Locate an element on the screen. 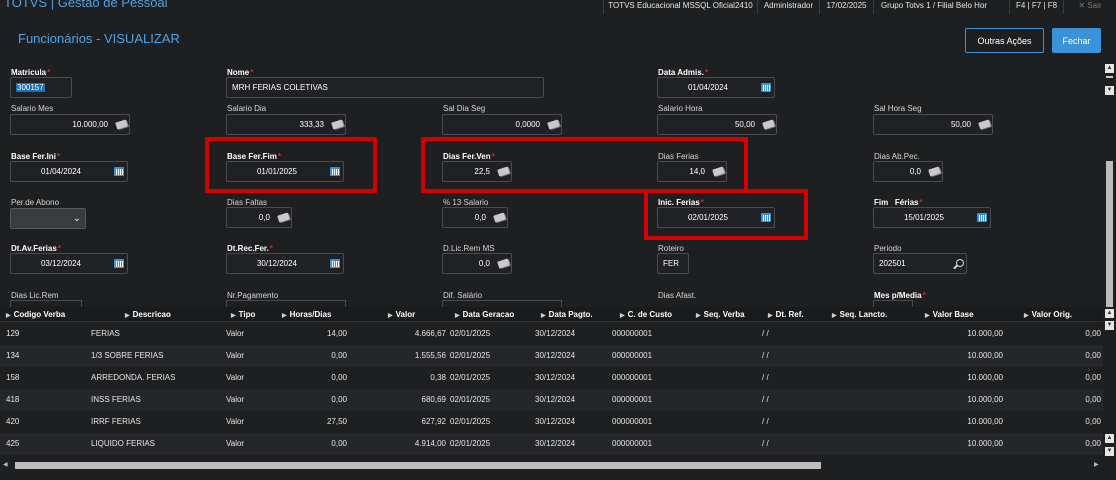 This screenshot has height=480, width=1116. base-fer-fim-field: 01/01/2025 is located at coordinates (285, 171).